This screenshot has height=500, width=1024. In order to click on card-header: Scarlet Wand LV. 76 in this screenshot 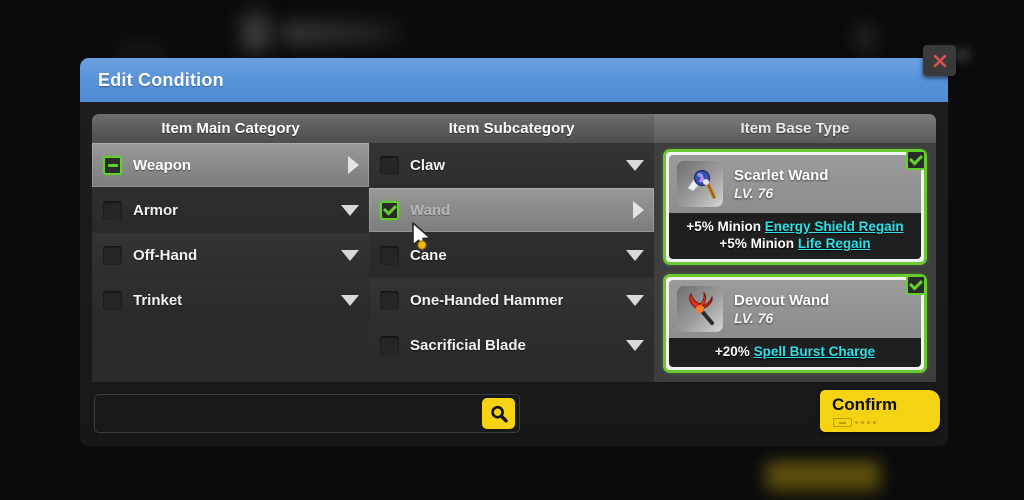, I will do `click(795, 184)`.